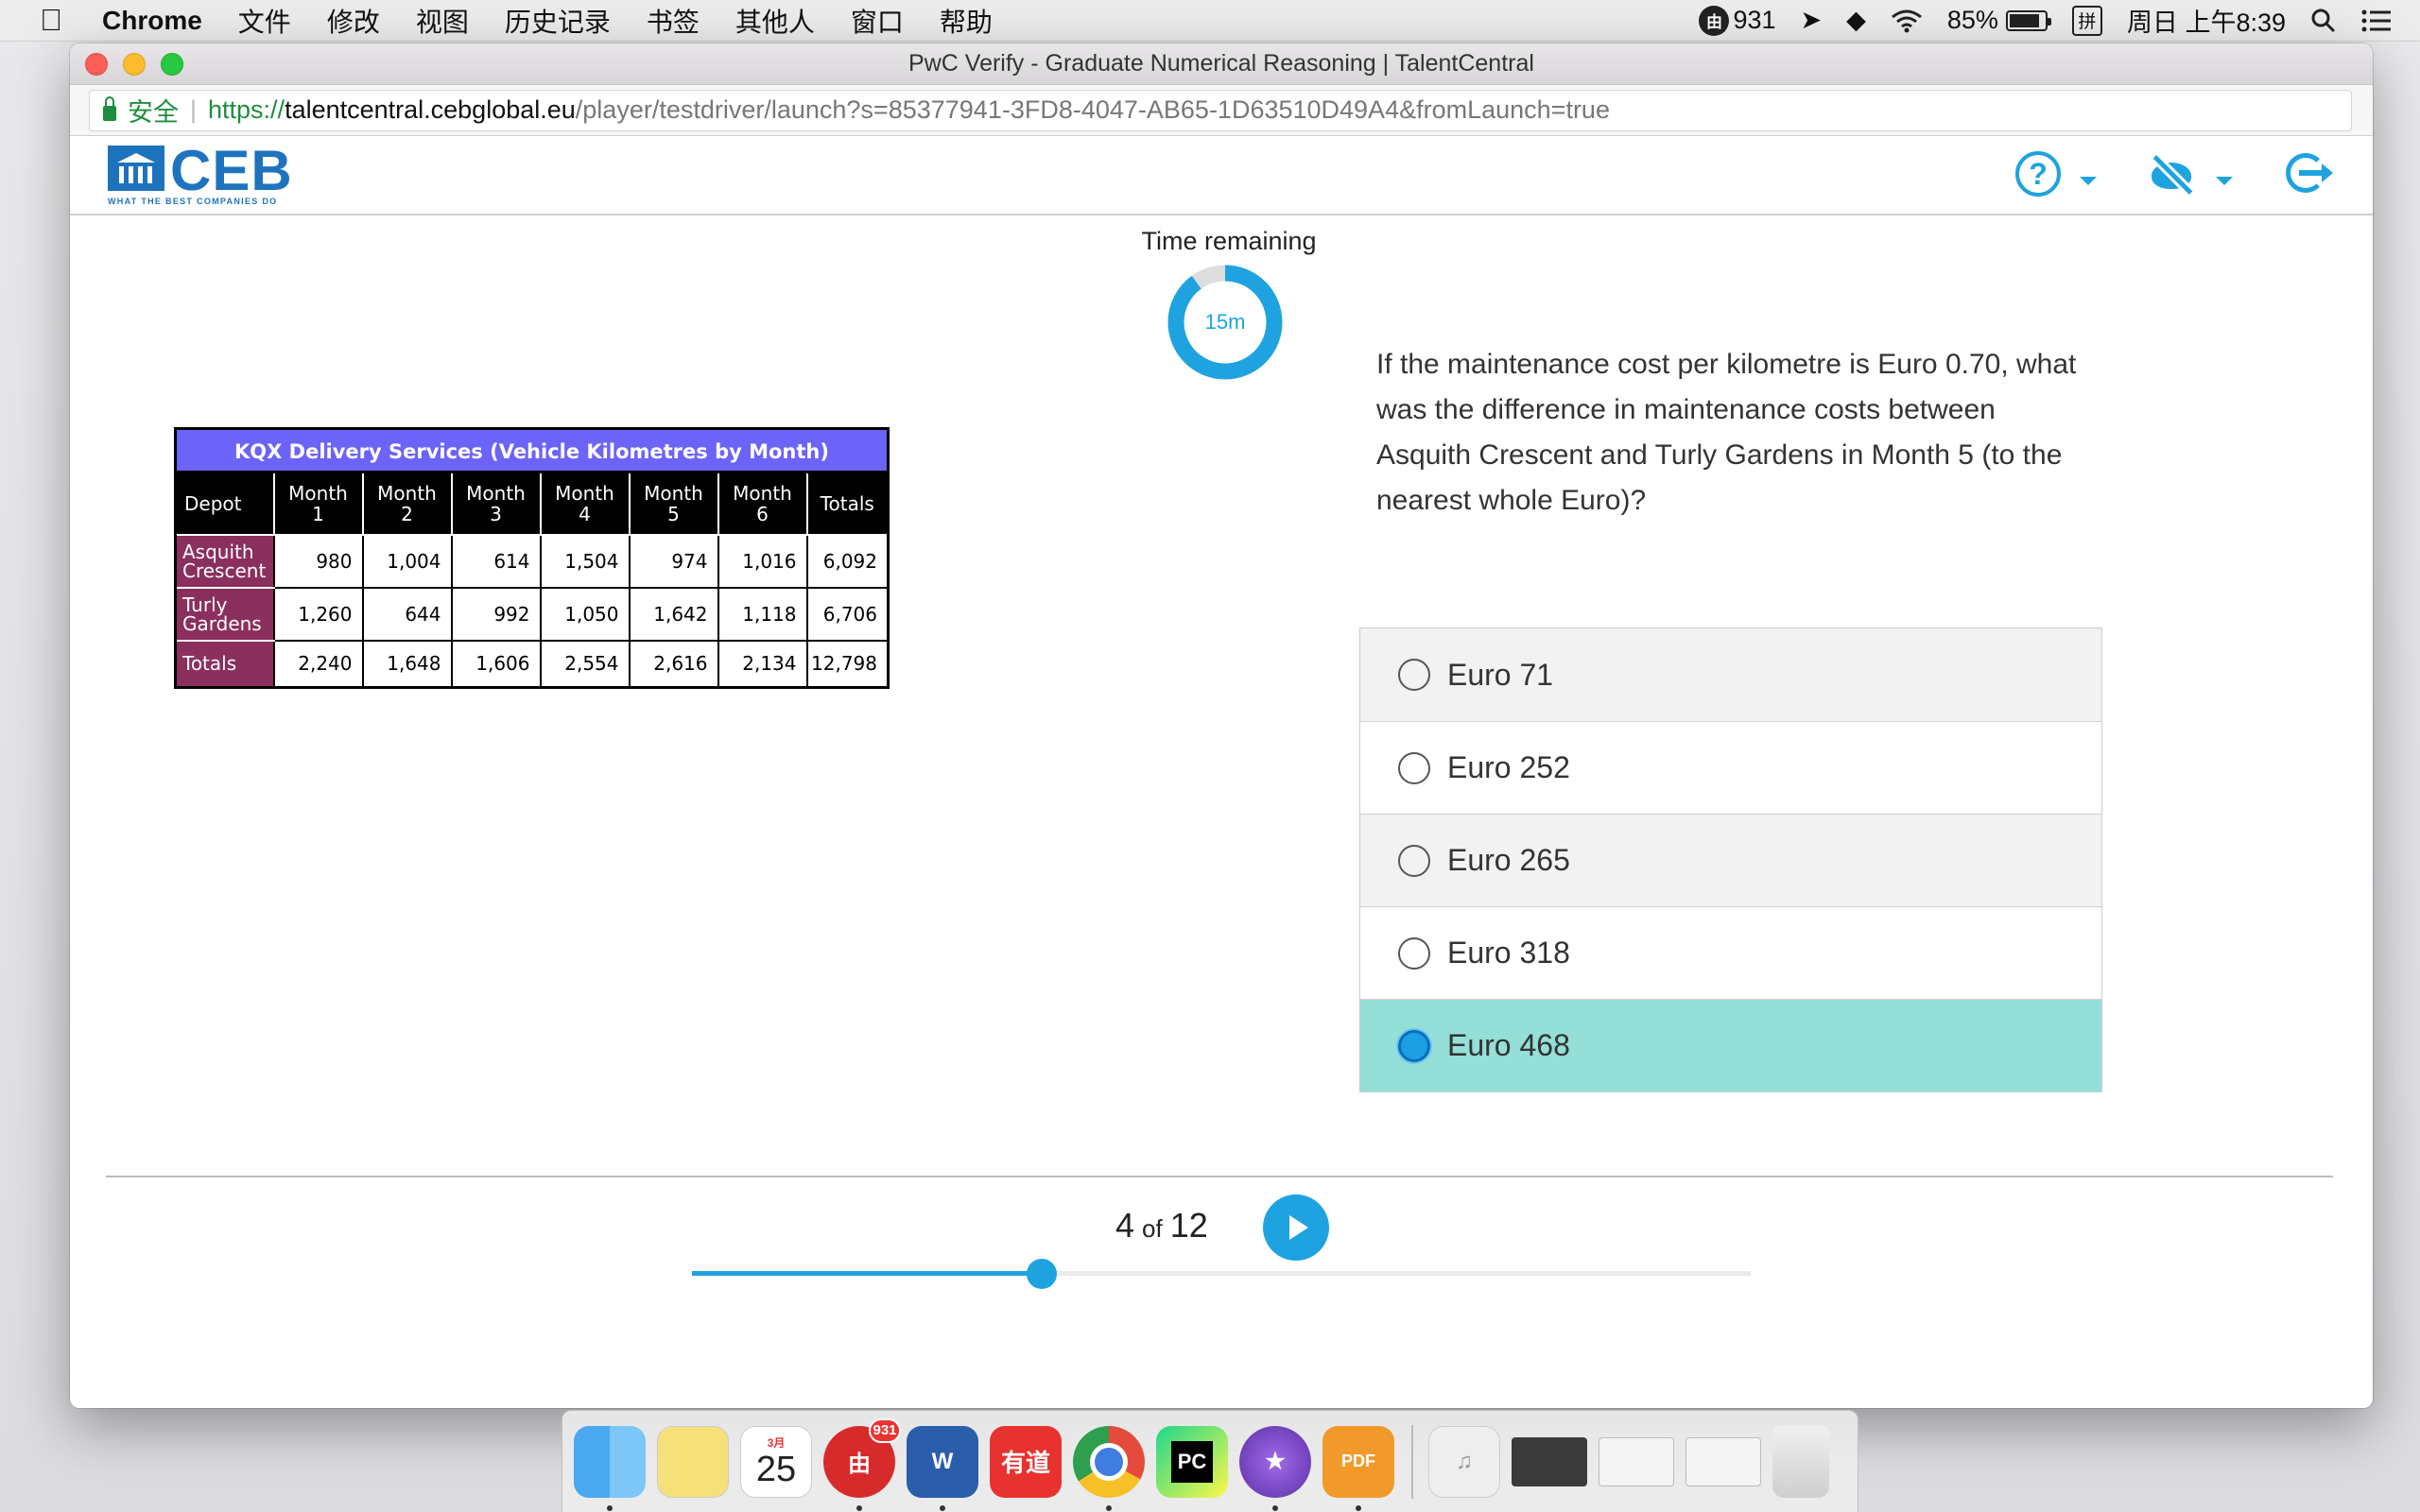 The width and height of the screenshot is (2420, 1512). Describe the element at coordinates (1907, 21) in the screenshot. I see `wifi-icon` at that location.